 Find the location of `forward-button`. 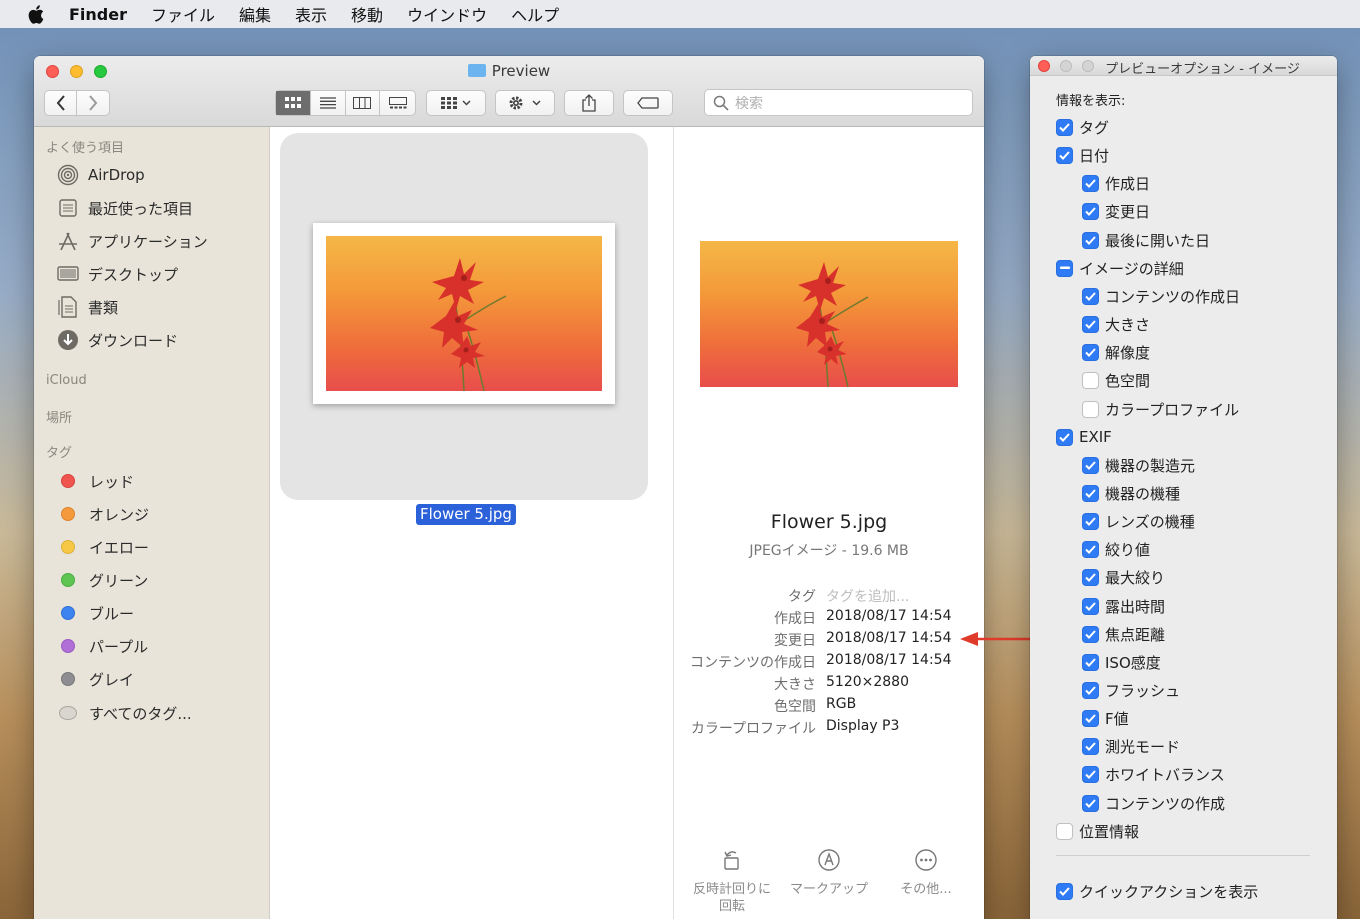

forward-button is located at coordinates (93, 103).